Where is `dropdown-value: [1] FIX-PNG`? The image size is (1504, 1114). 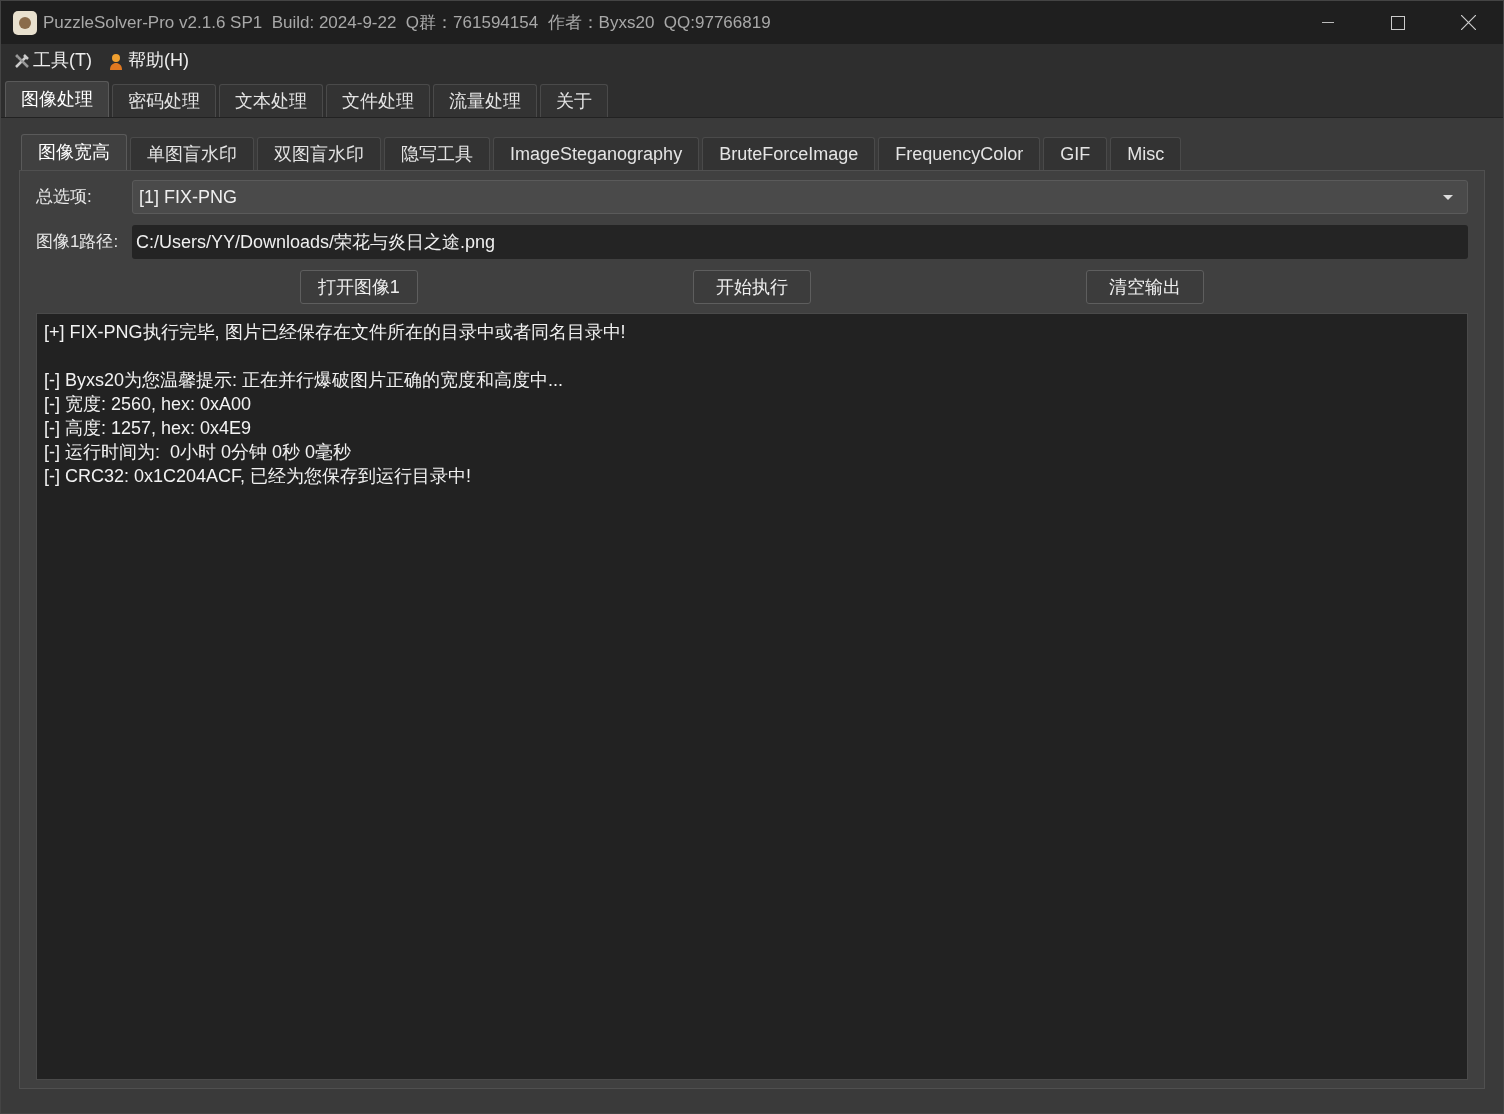 dropdown-value: [1] FIX-PNG is located at coordinates (188, 197).